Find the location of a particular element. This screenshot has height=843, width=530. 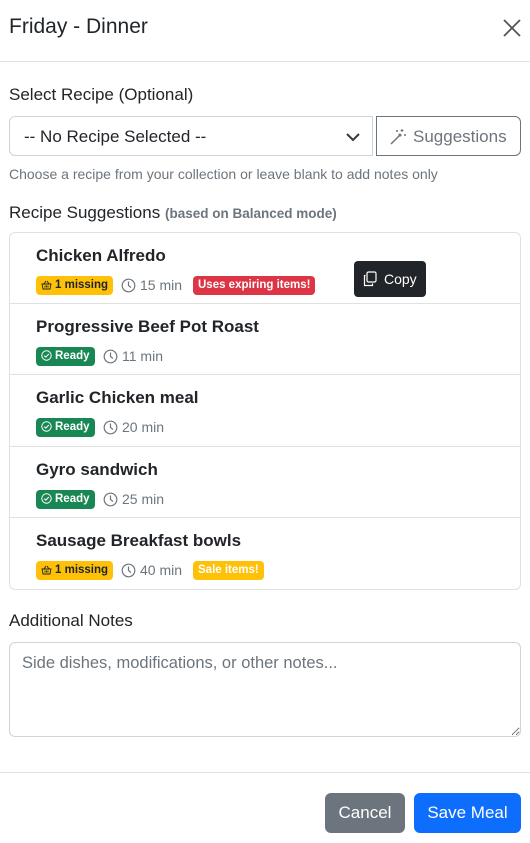

suggestion-item: Gyro sandwich Ready 25 min is located at coordinates (265, 482).